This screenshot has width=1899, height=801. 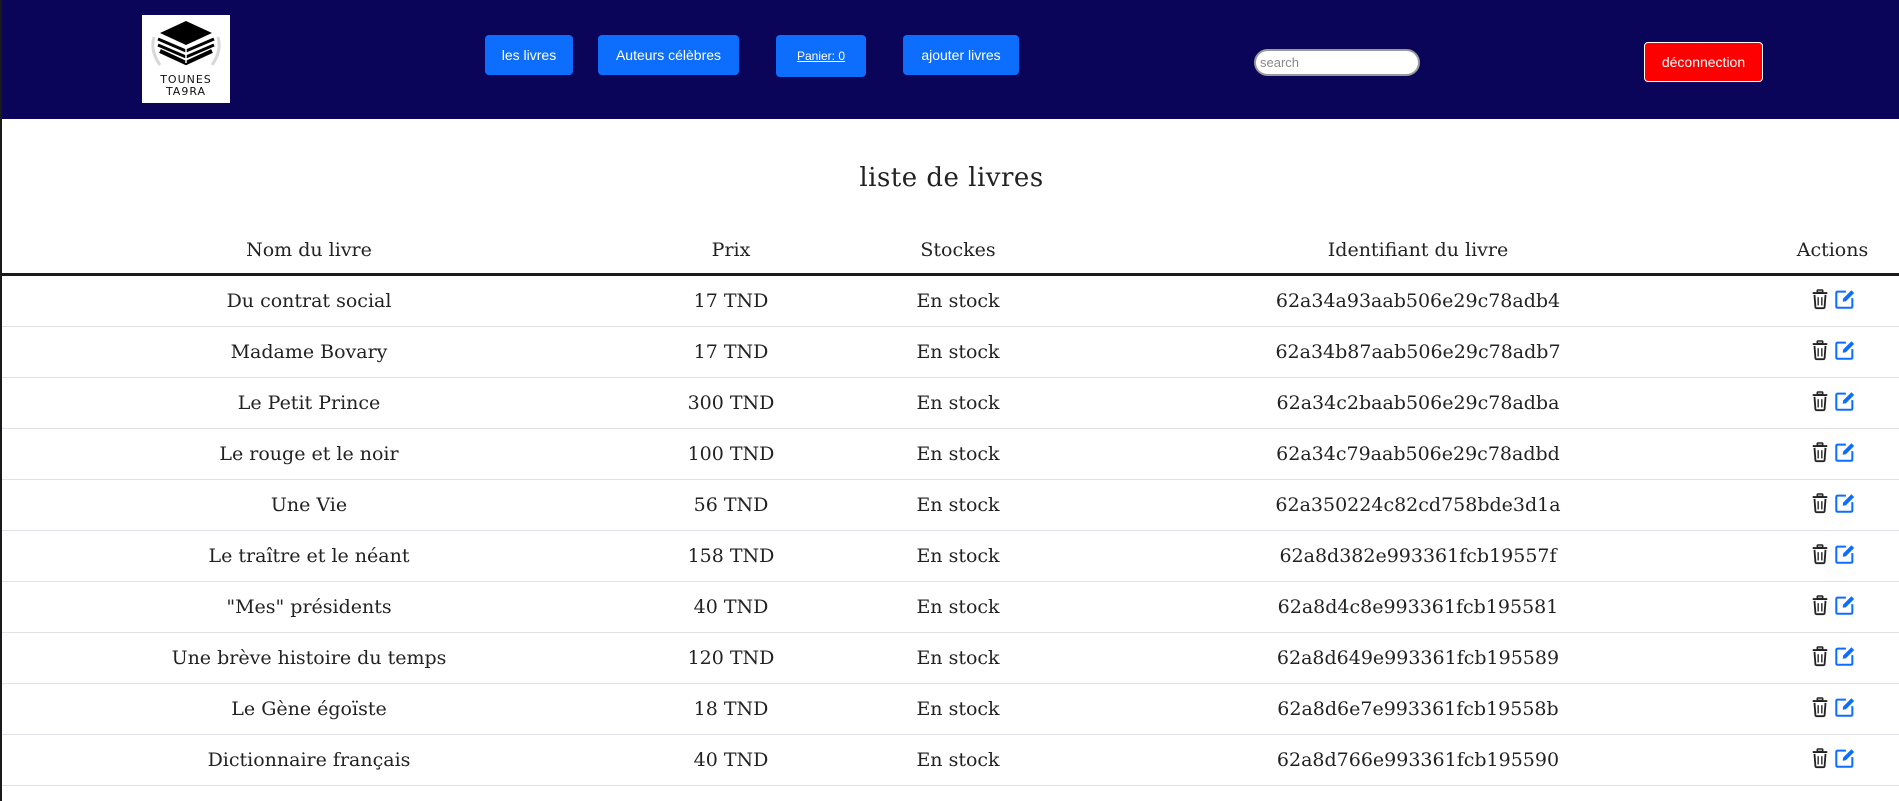 What do you see at coordinates (1418, 760) in the screenshot?
I see `book-id-cell: 62a8d766e993361fcb195590` at bounding box center [1418, 760].